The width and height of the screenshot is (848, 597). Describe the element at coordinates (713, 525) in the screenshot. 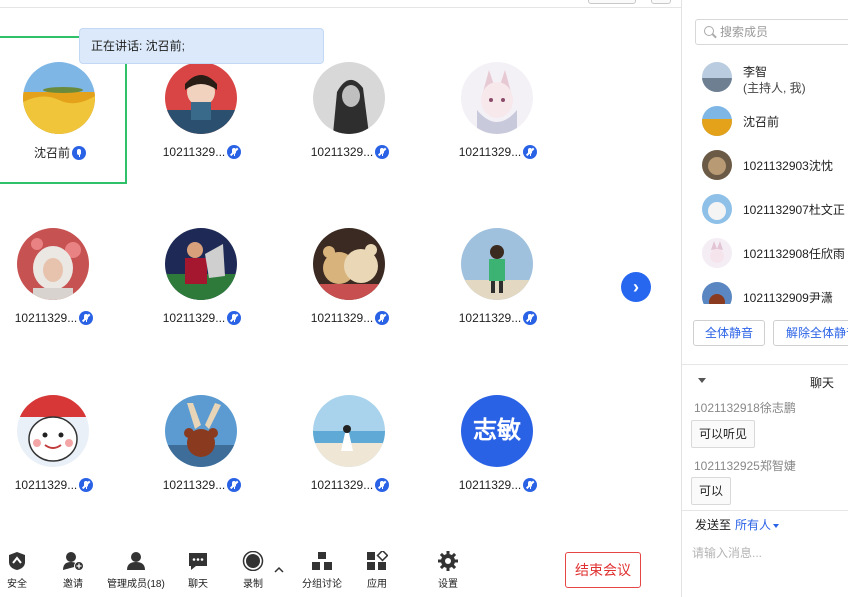

I see `send-to-label: 发送至` at that location.